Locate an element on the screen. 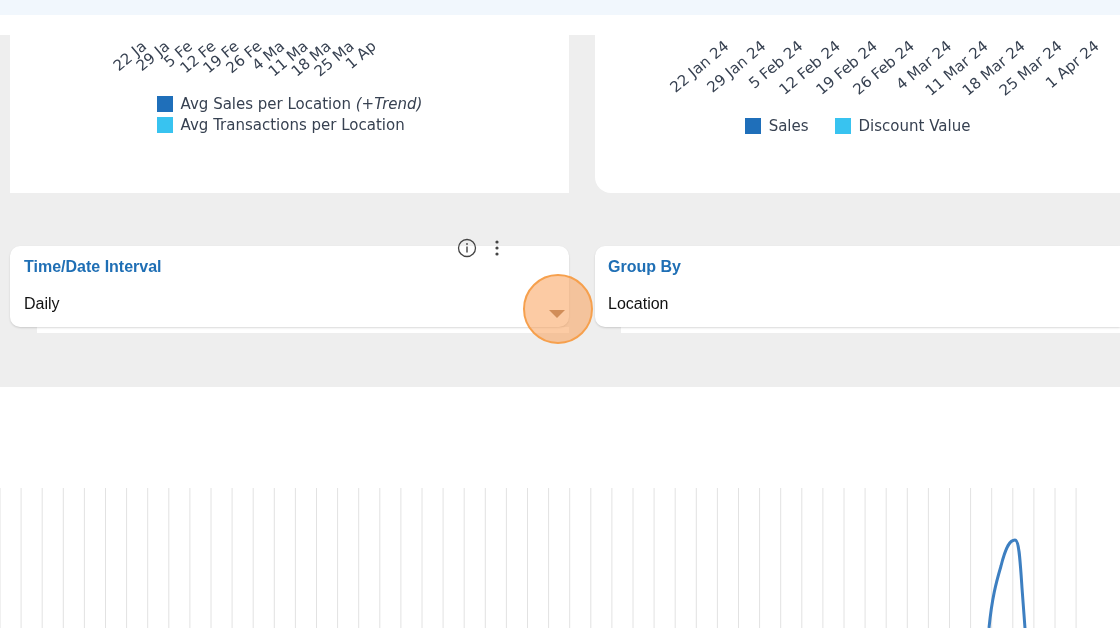 Image resolution: width=1120 pixels, height=628 pixels. legend-label: Avg Sales per Location (+Trend) is located at coordinates (301, 104).